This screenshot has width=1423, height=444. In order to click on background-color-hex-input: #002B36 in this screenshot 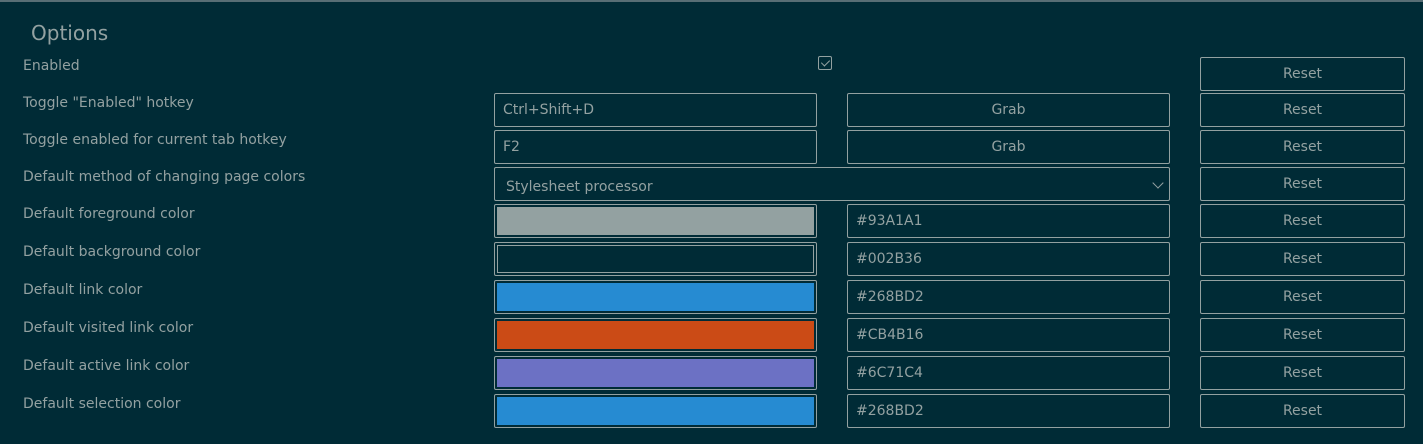, I will do `click(1008, 259)`.